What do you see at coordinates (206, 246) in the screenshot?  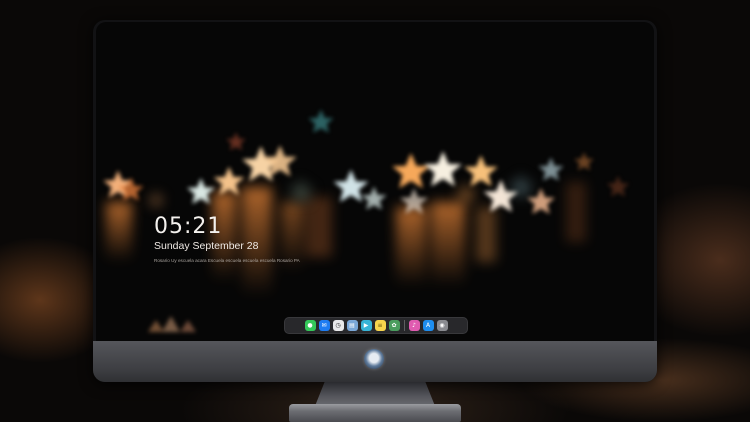 I see `lock-date: Sunday September 28` at bounding box center [206, 246].